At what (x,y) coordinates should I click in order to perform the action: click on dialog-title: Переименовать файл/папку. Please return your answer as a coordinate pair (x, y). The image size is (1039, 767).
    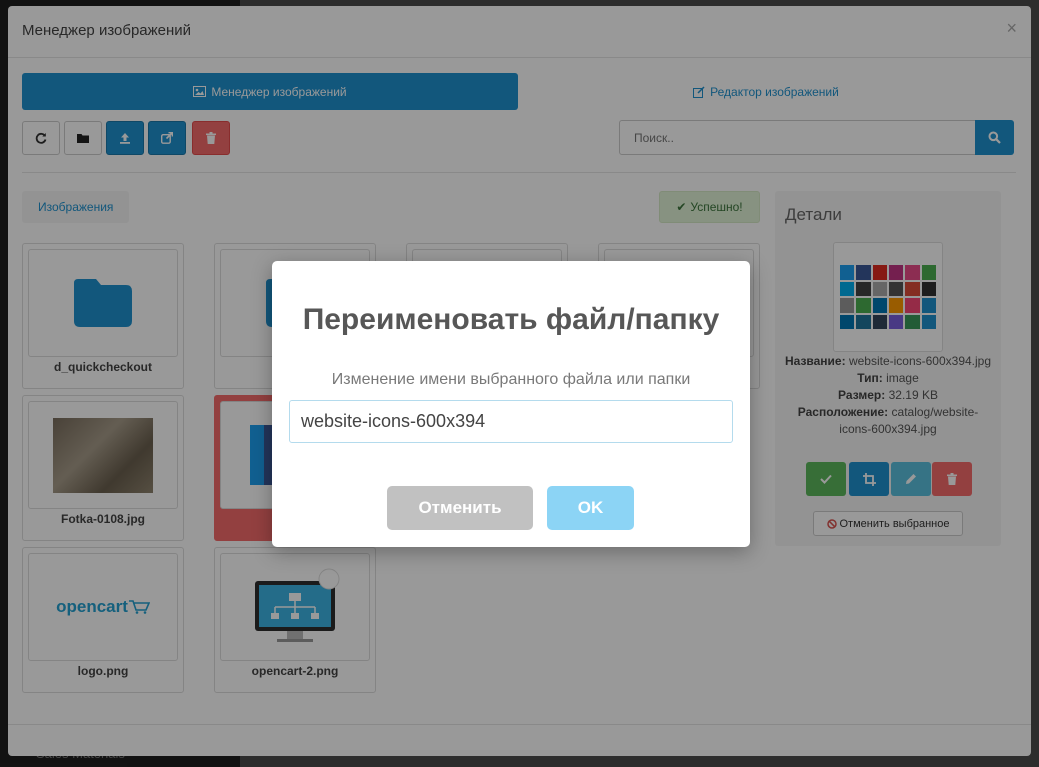
    Looking at the image, I should click on (511, 319).